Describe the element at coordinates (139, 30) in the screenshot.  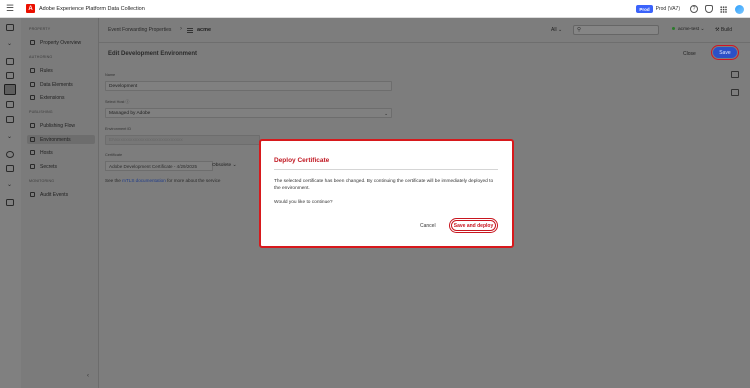
I see `breadcrumb: Event Forwarding Properties` at that location.